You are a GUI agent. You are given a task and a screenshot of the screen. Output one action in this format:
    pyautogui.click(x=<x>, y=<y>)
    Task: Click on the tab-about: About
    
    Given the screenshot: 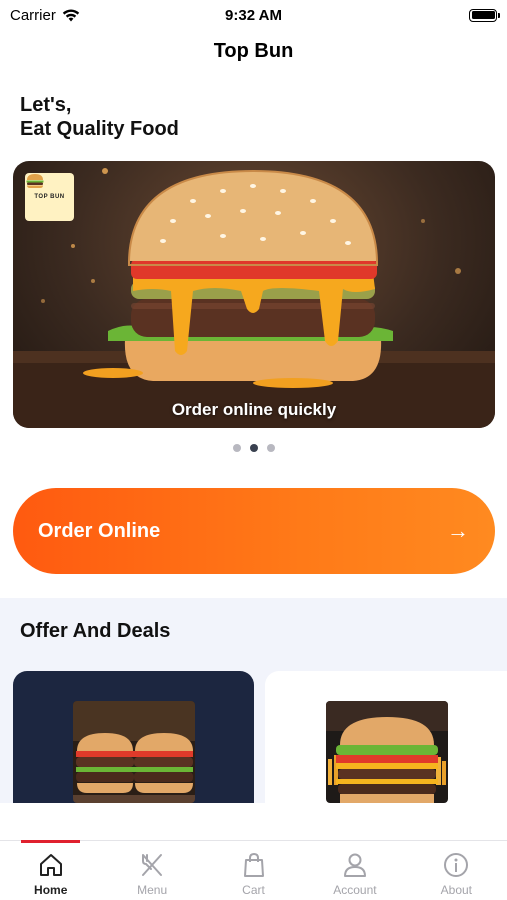 What is the action you would take?
    pyautogui.click(x=456, y=870)
    